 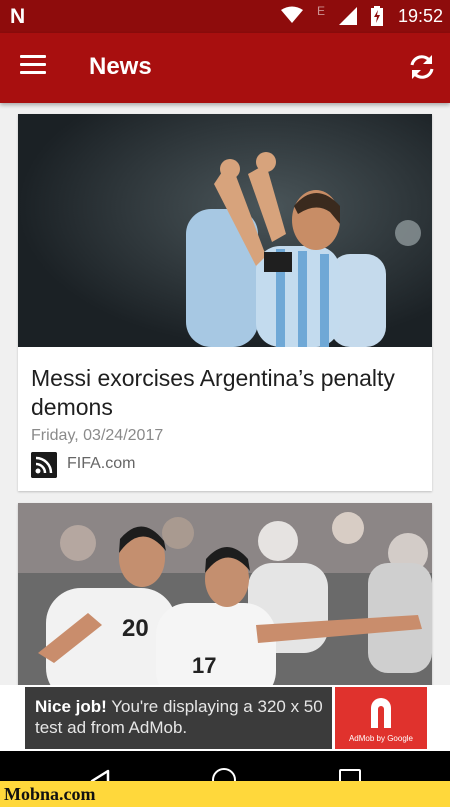 I want to click on clock: 19:52, so click(x=421, y=16).